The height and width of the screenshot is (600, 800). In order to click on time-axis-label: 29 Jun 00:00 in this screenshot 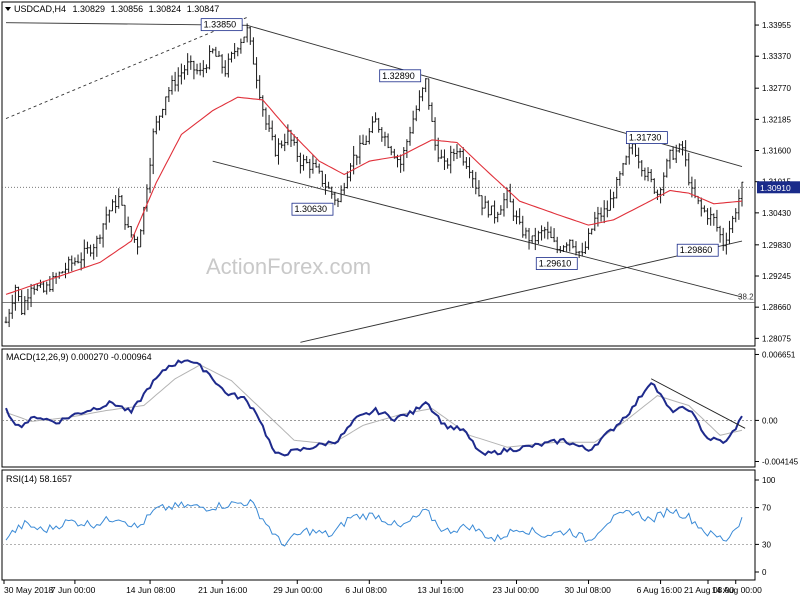, I will do `click(297, 590)`.